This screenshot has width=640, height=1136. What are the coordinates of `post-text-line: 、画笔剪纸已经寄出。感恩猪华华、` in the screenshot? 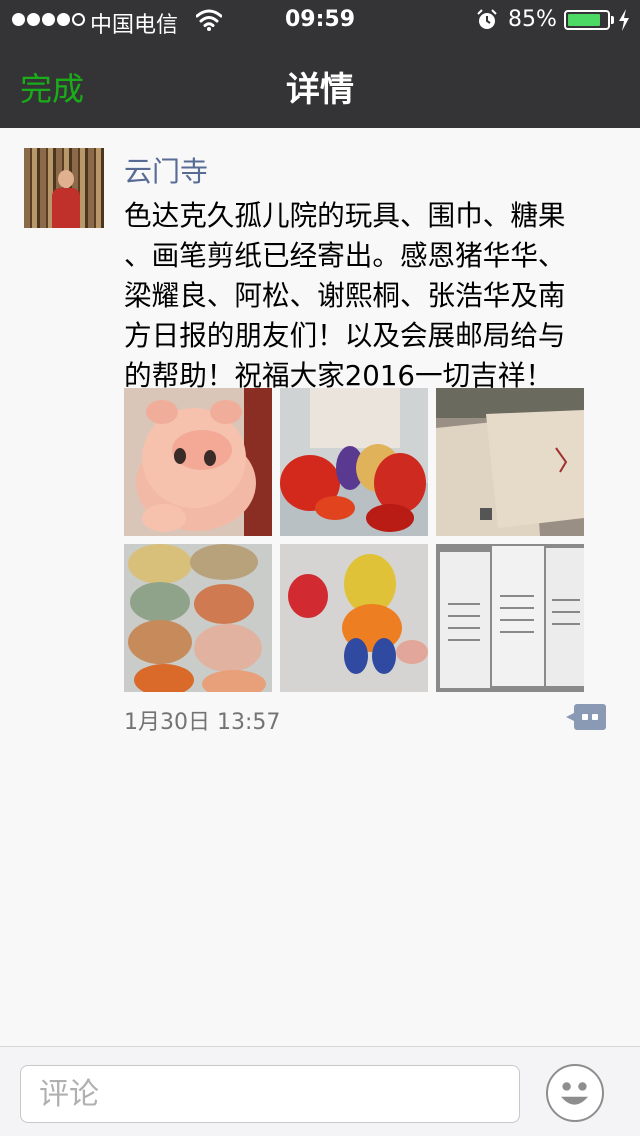 It's located at (345, 255).